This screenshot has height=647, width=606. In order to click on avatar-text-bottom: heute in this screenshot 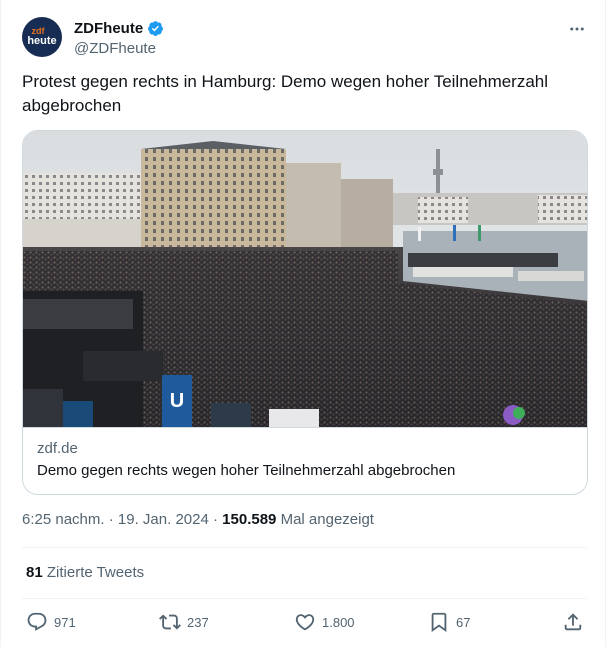, I will do `click(42, 41)`.